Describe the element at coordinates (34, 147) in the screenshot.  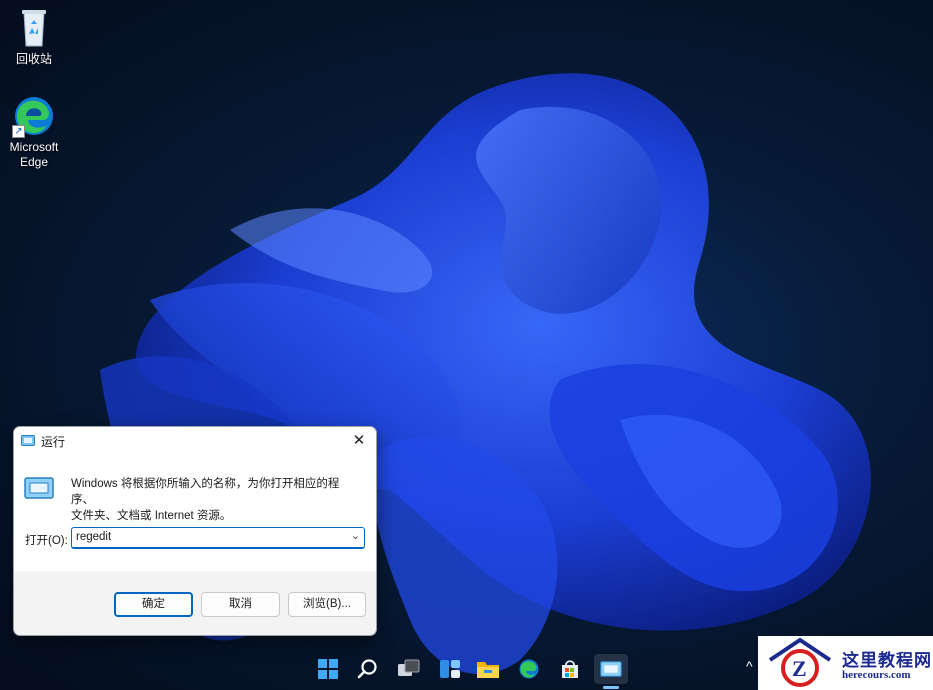
I see `desktop-icon-label-line1: Microsoft` at that location.